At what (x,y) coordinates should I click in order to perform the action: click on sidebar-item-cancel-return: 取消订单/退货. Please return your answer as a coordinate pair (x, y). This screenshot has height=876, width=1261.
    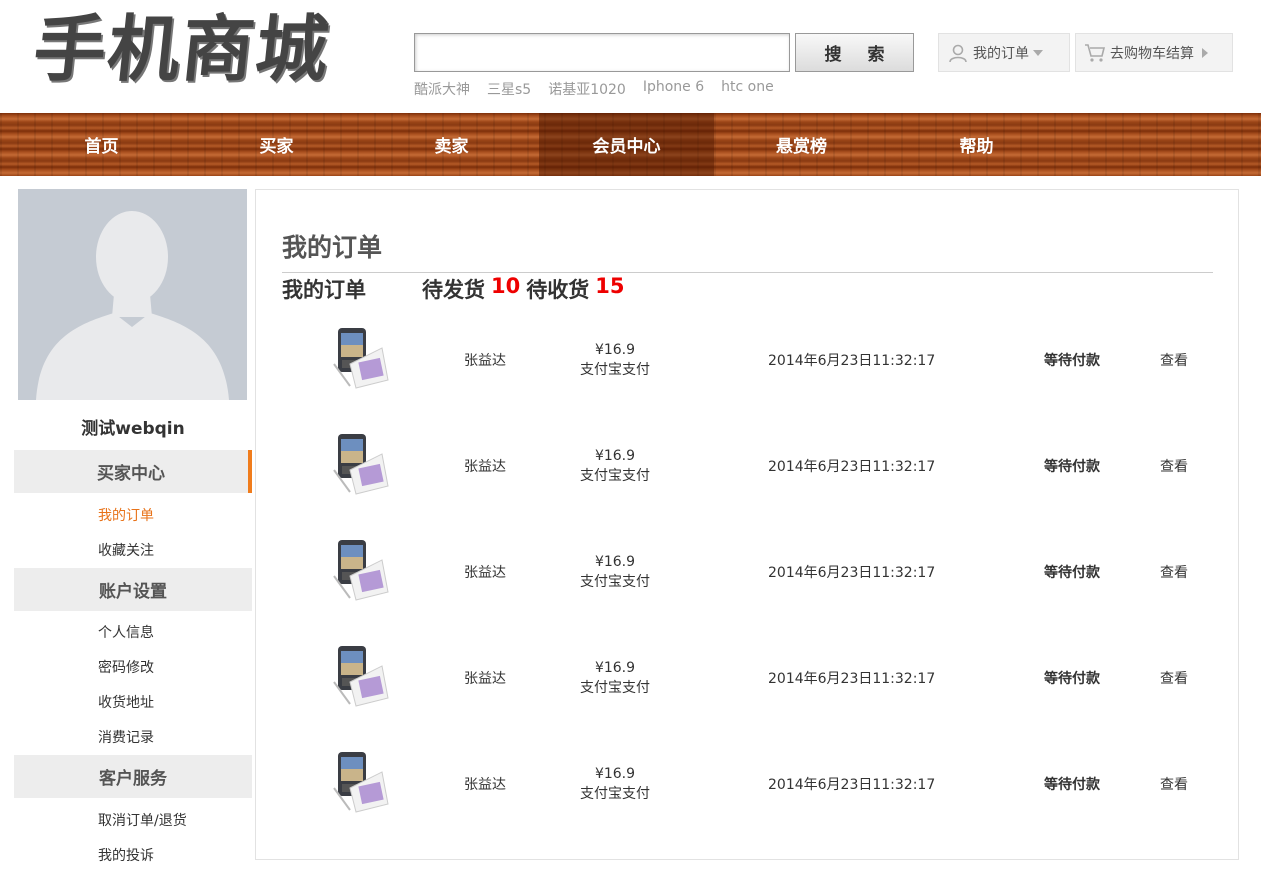
    Looking at the image, I should click on (142, 820).